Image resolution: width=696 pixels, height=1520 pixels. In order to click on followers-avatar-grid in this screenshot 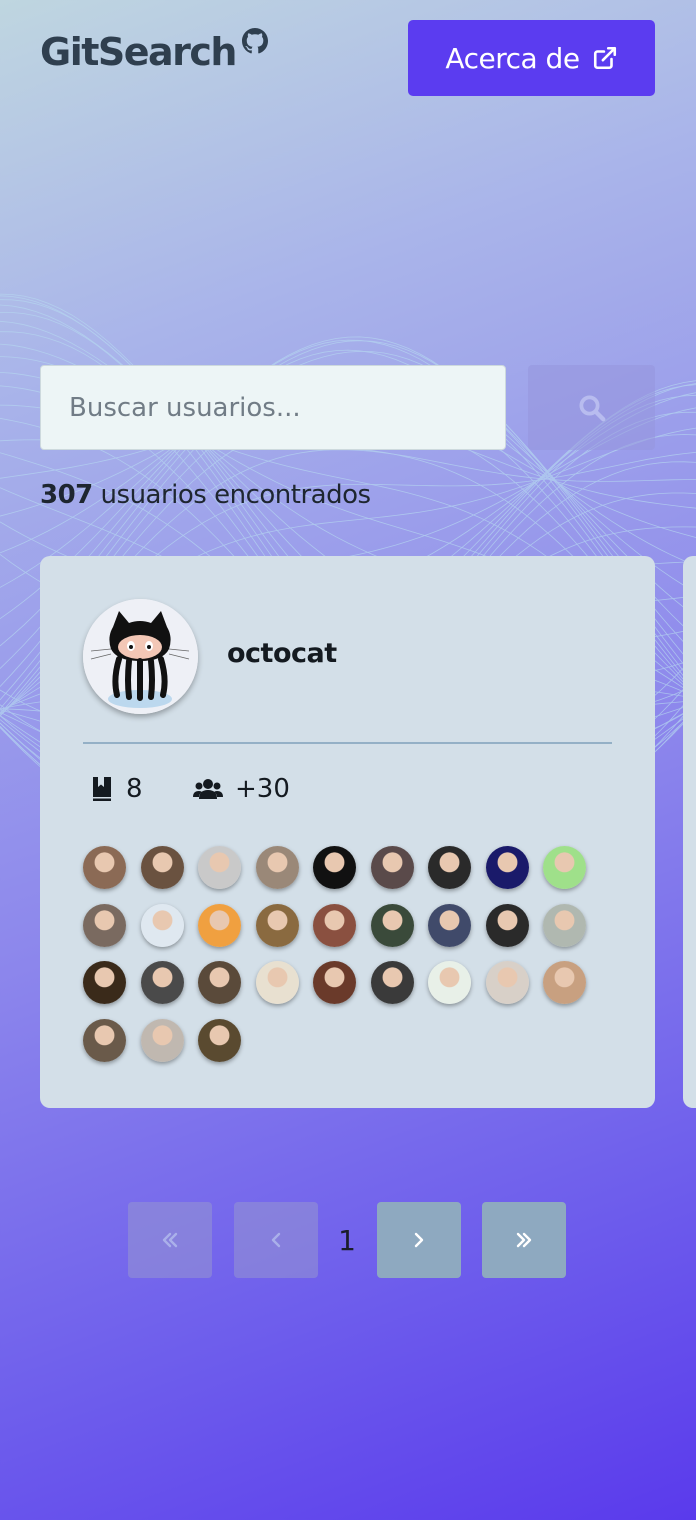, I will do `click(348, 954)`.